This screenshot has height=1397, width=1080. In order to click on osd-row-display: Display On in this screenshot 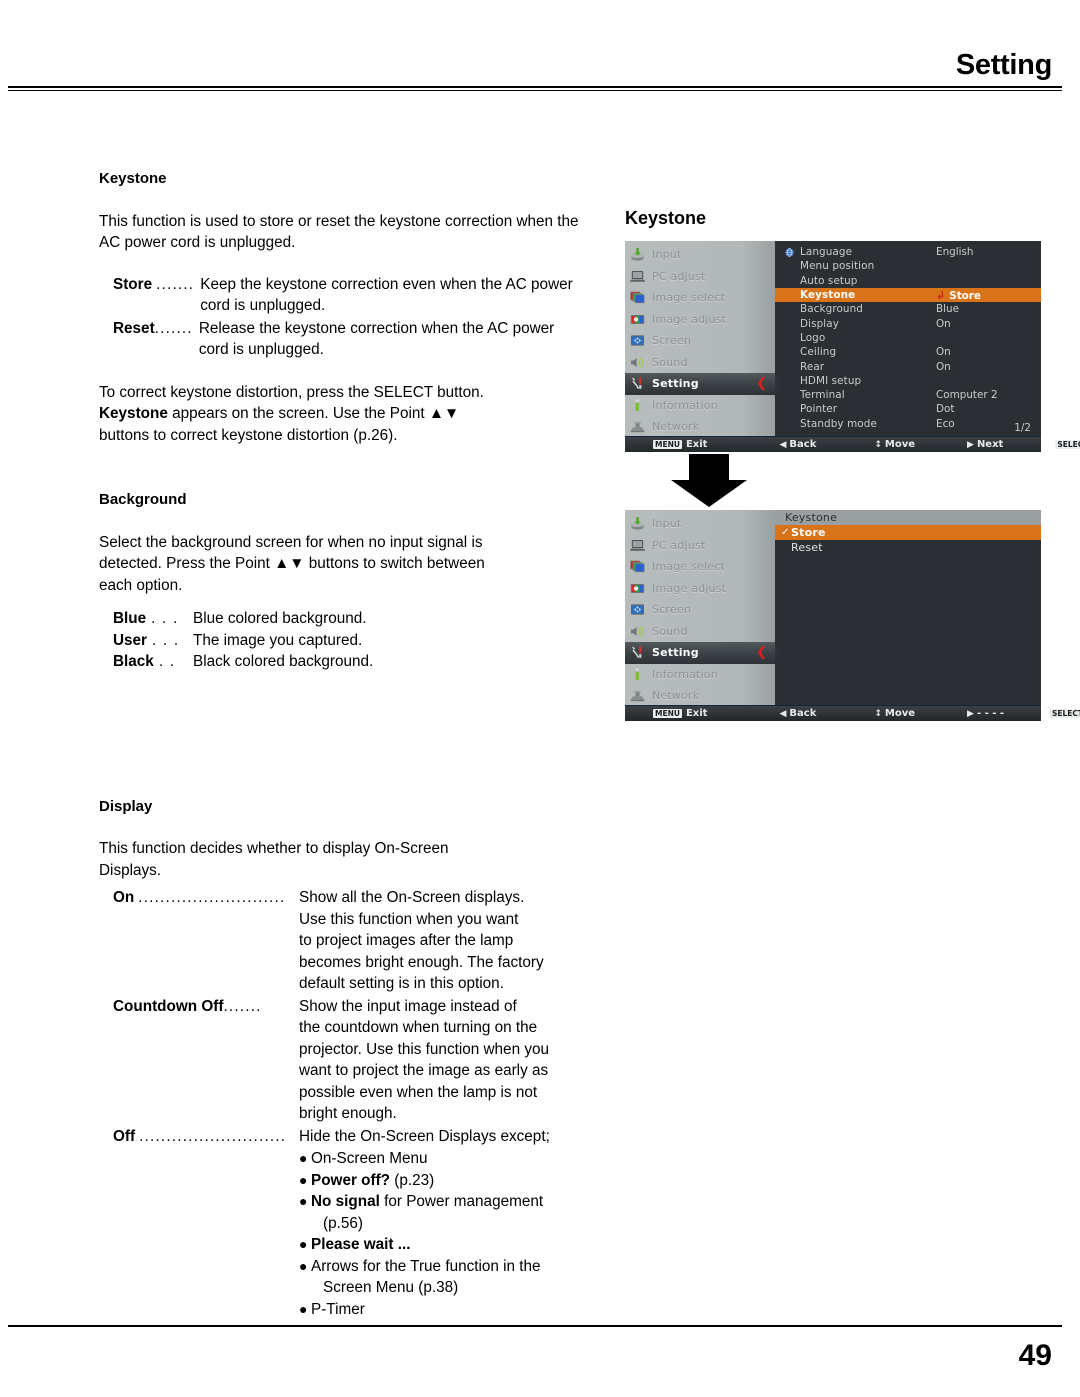, I will do `click(908, 323)`.